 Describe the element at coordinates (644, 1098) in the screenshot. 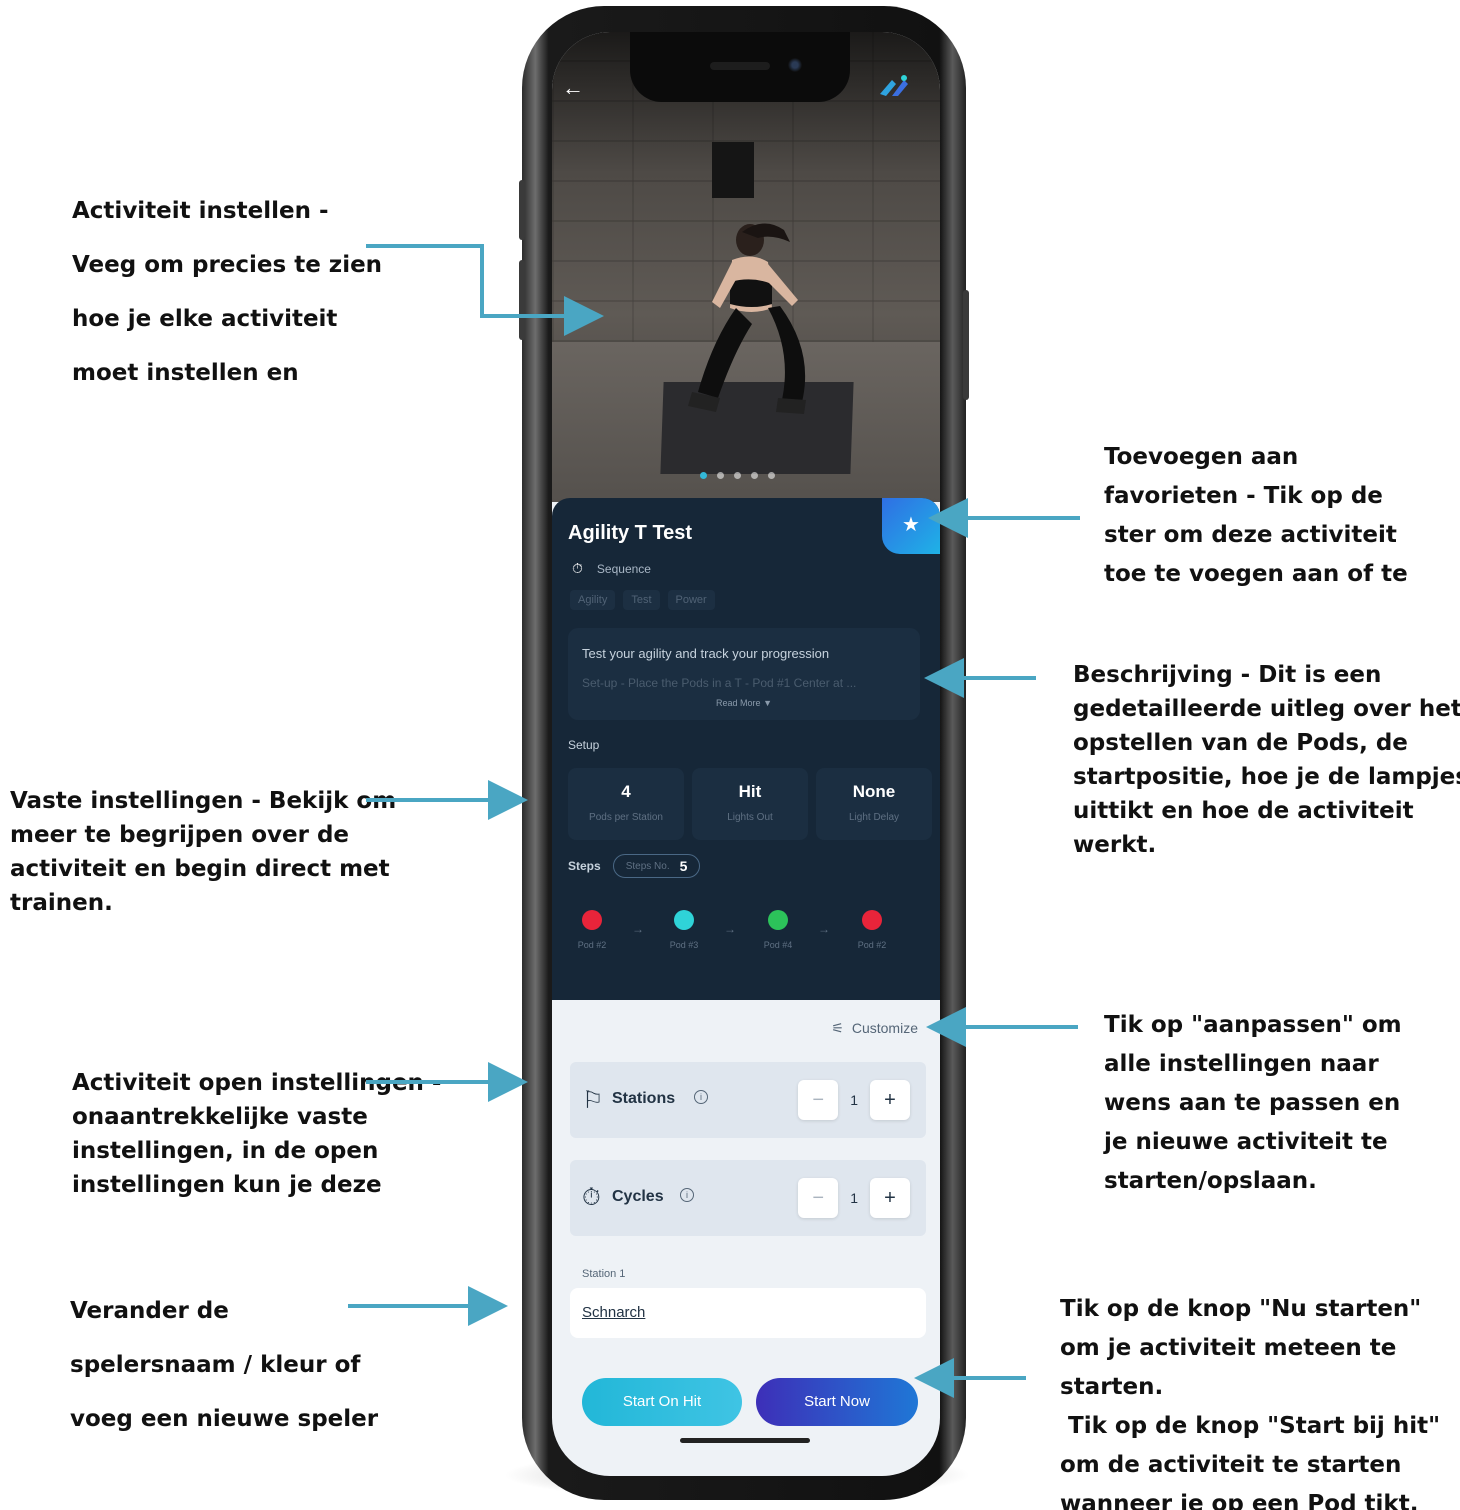

I see `option-label: Stations` at that location.